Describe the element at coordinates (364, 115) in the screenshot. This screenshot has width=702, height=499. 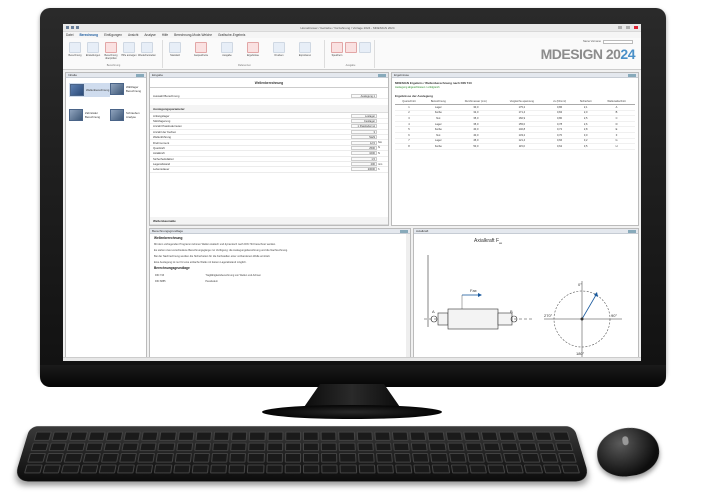
I see `form-row-value: Loslager` at that location.